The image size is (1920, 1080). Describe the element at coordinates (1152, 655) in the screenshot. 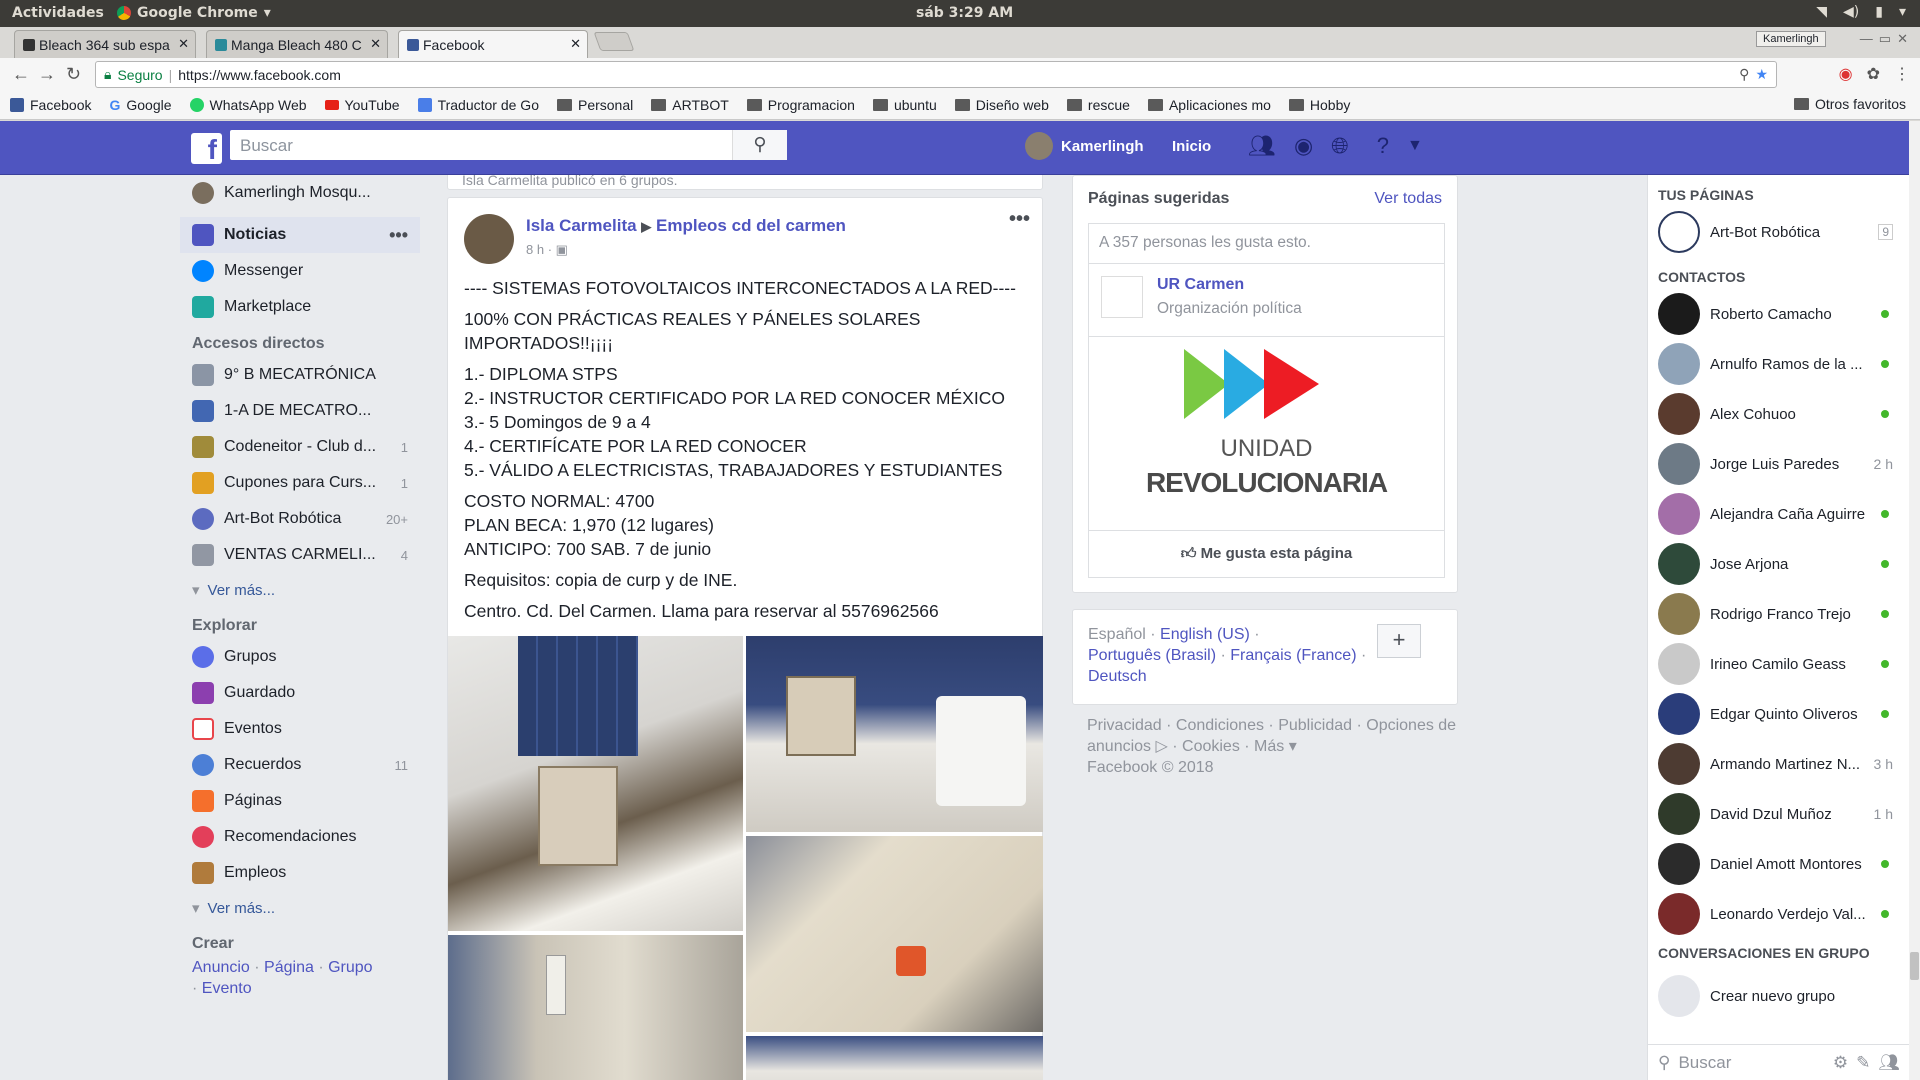

I see `language-link: Português (Brasil)` at that location.